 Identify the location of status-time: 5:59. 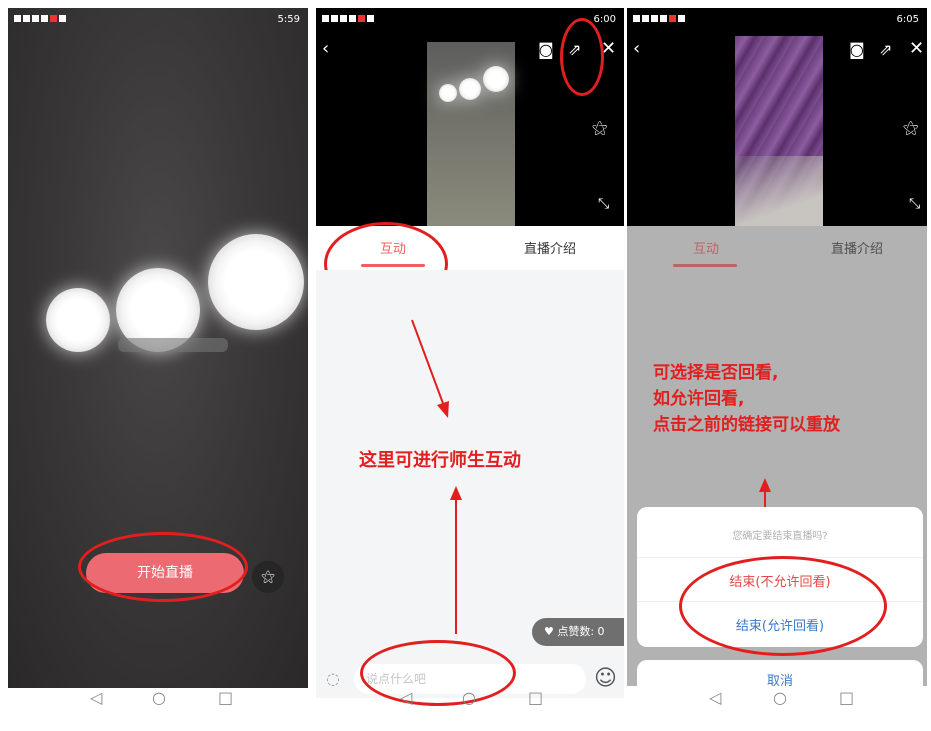
(288, 19).